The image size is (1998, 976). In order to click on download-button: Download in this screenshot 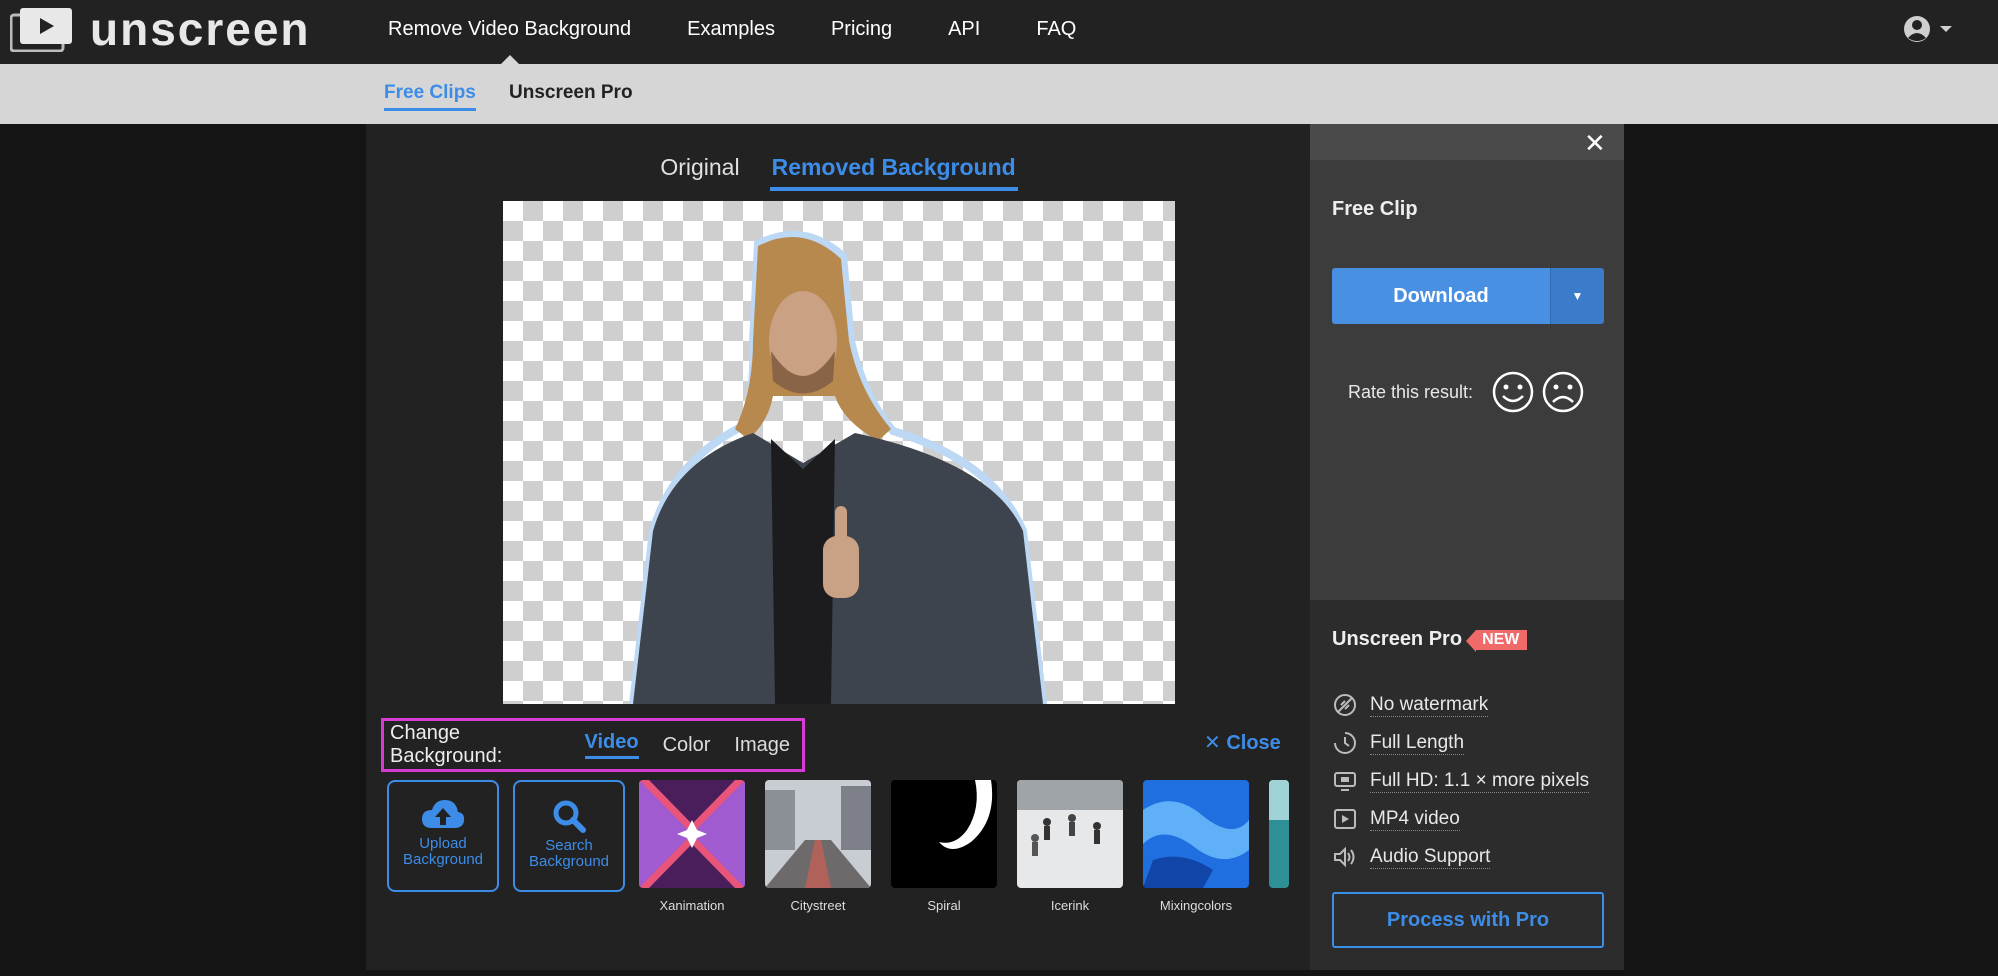, I will do `click(1441, 296)`.